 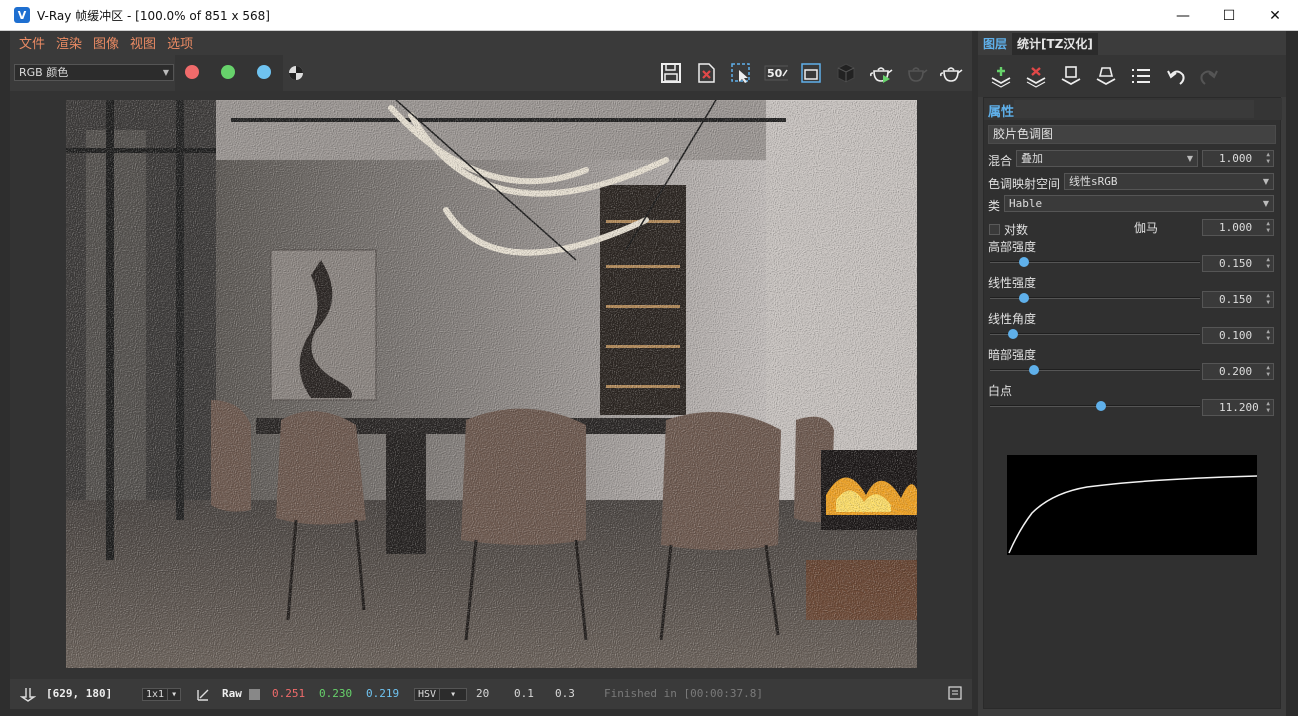 I want to click on panel-icon, so click(x=955, y=693).